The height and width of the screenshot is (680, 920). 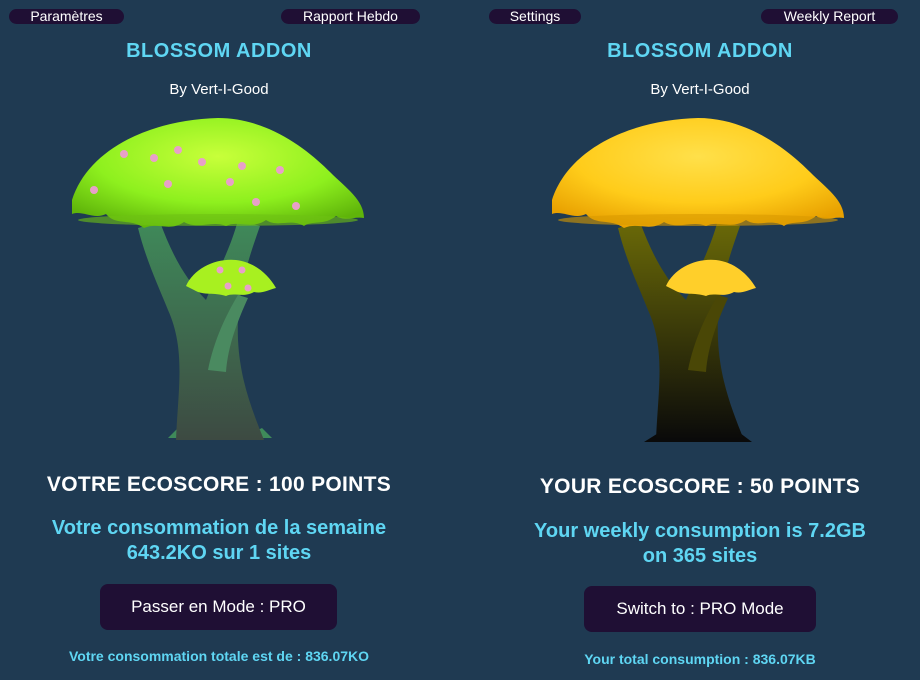 I want to click on weekly-consumption-line2: on 365 sites, so click(x=700, y=556).